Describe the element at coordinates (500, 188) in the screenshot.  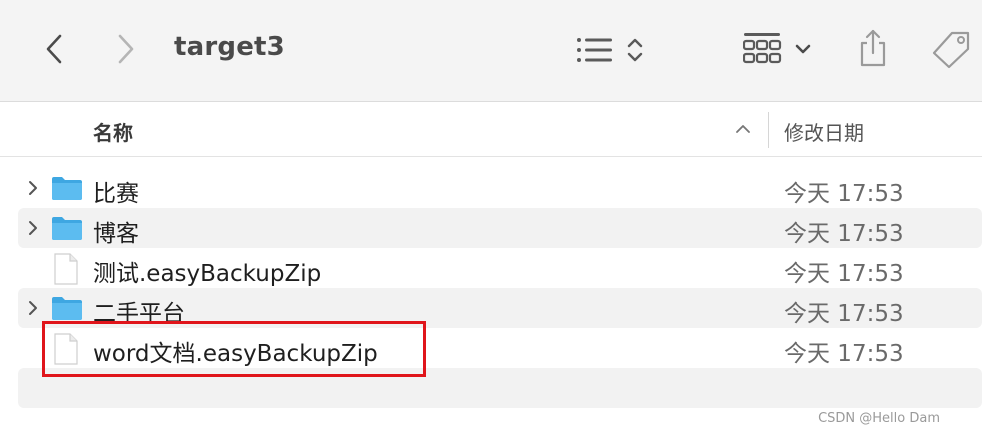
I see `list-item-folder: 比赛 今天 17:53` at that location.